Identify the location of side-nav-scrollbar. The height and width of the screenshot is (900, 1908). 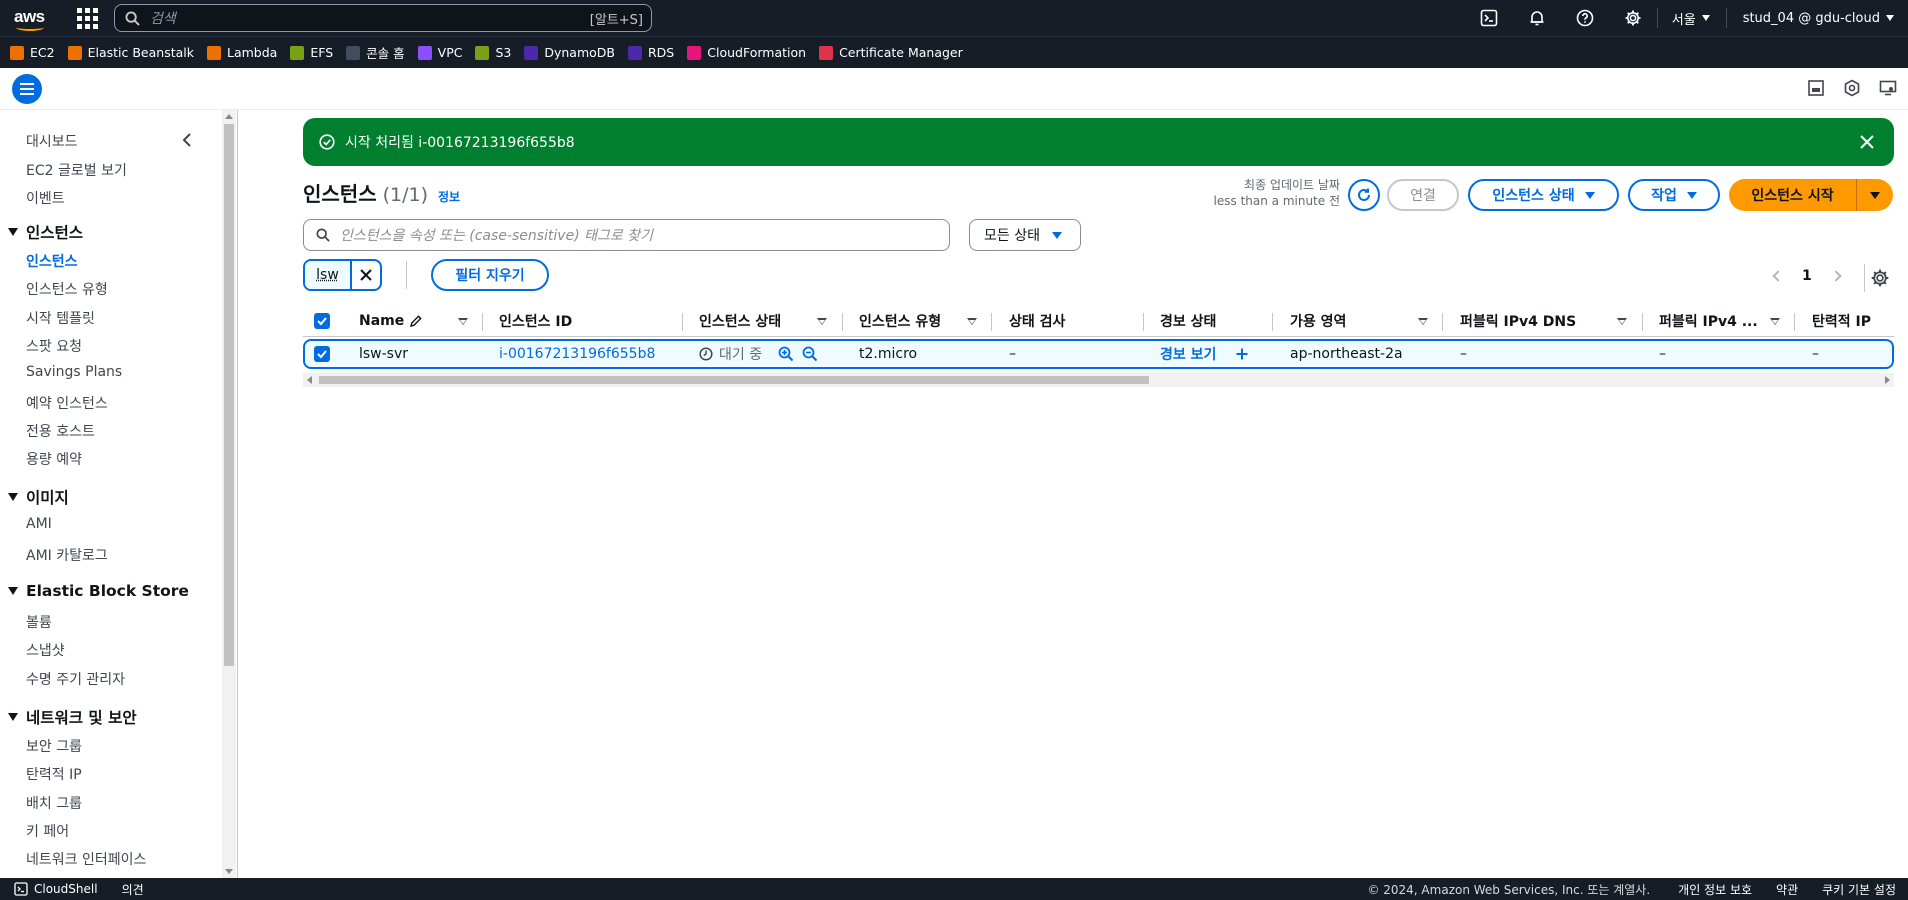
(229, 494).